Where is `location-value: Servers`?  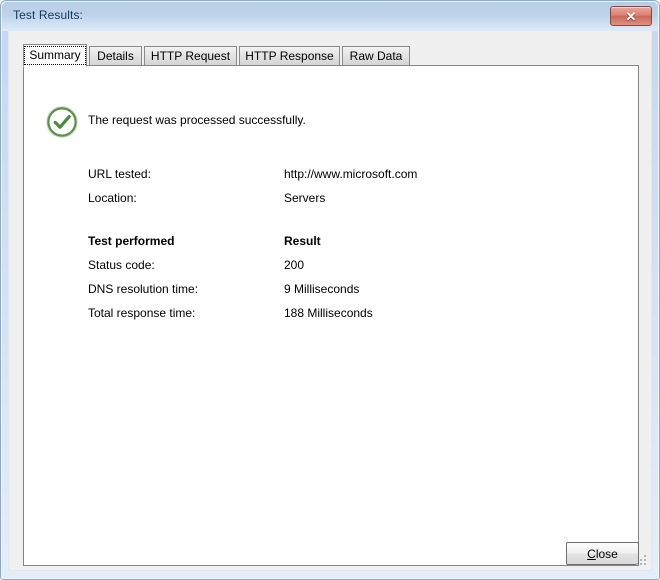 location-value: Servers is located at coordinates (305, 198).